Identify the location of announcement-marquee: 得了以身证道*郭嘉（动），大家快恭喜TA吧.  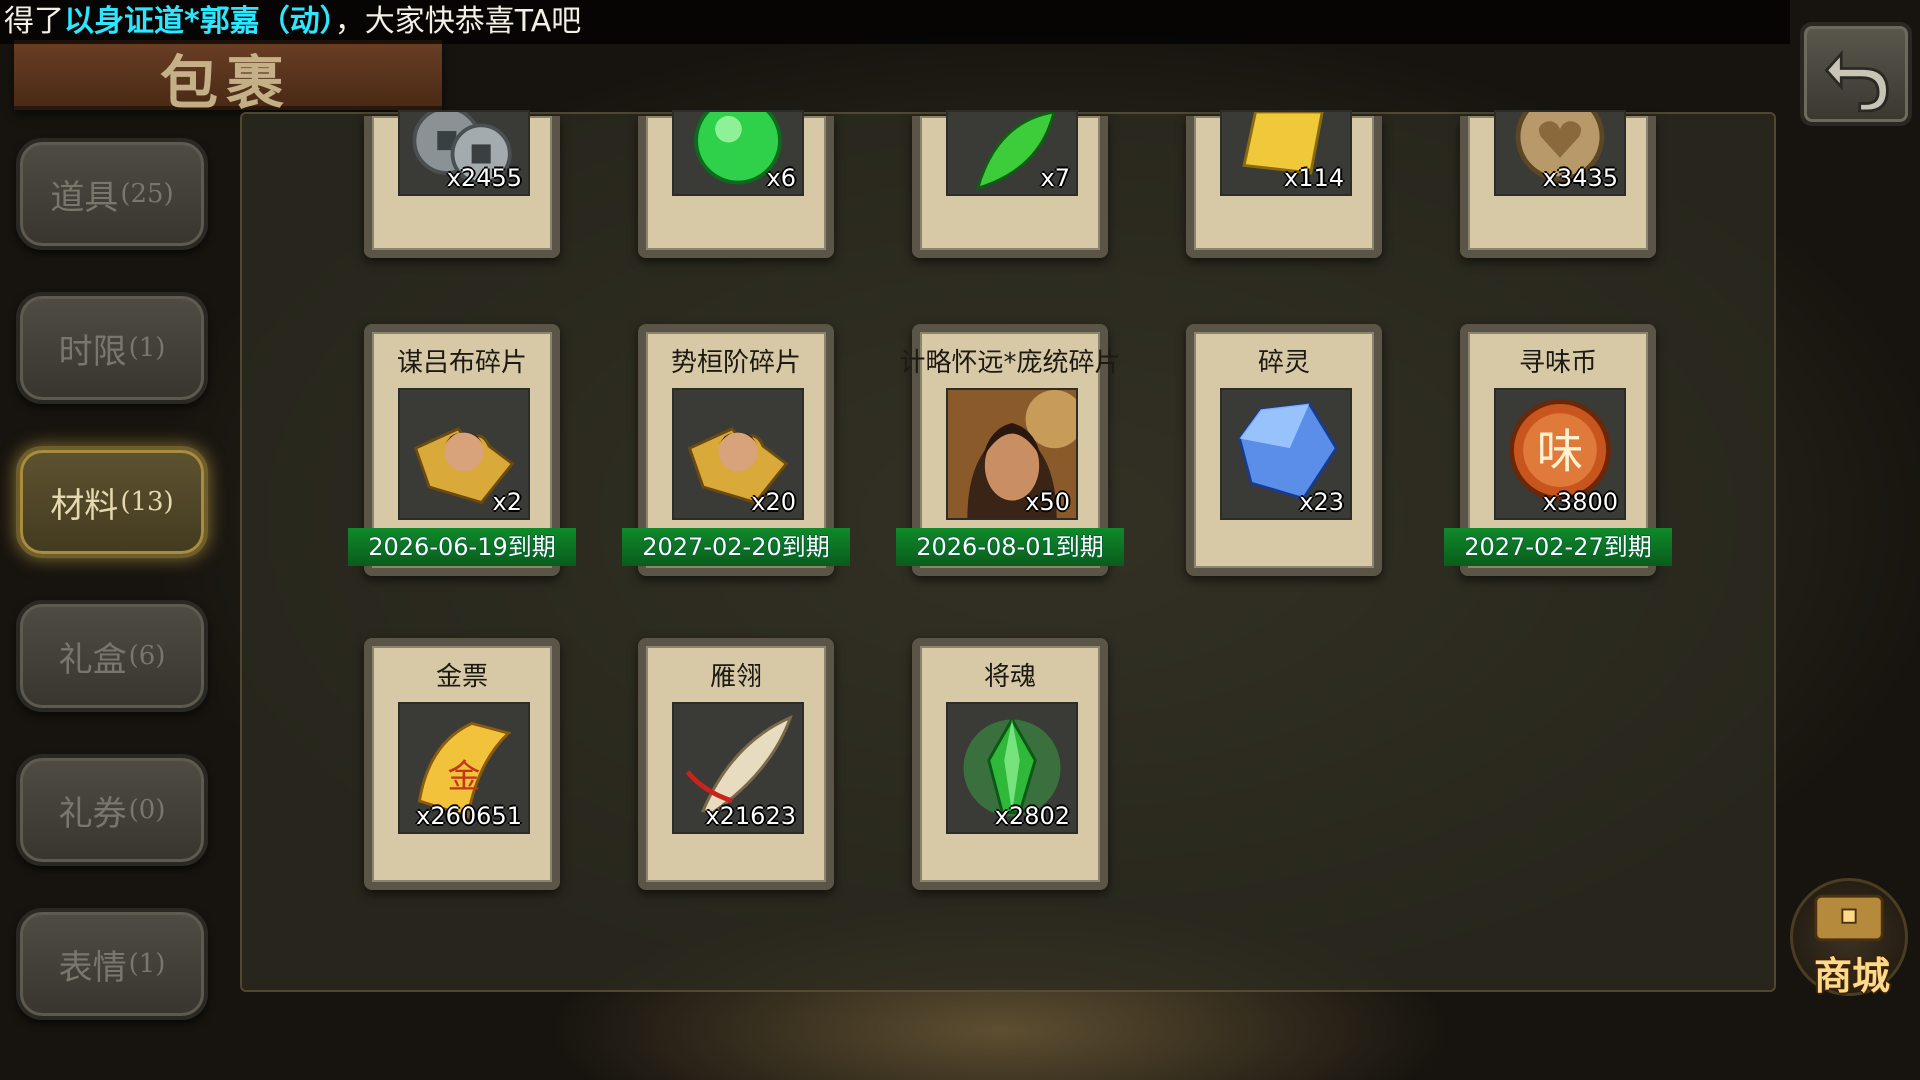
(895, 22).